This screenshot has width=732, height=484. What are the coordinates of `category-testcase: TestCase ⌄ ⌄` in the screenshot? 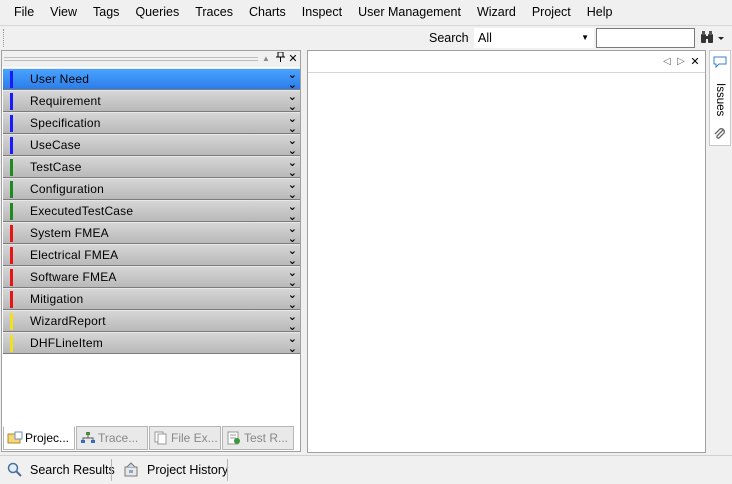 It's located at (151, 167).